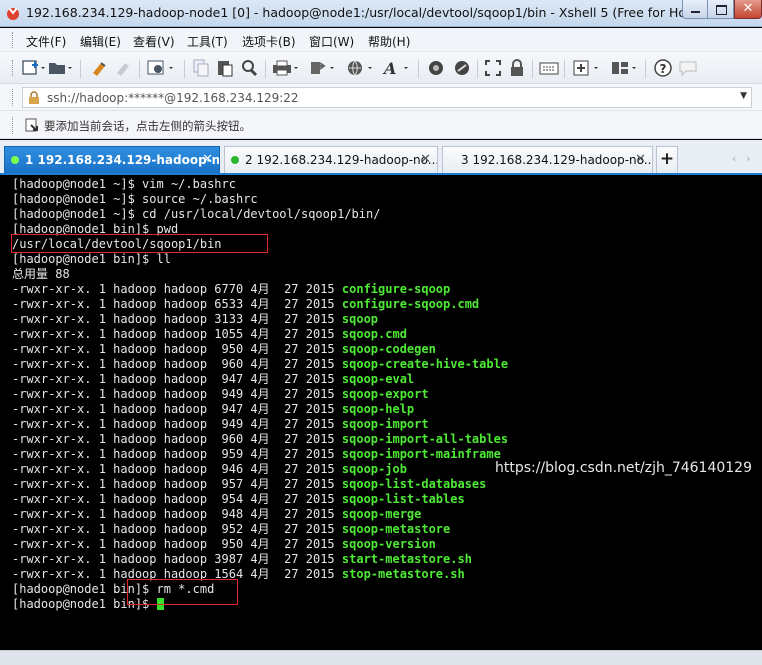 Image resolution: width=762 pixels, height=665 pixels. What do you see at coordinates (287, 68) in the screenshot?
I see `print-icon` at bounding box center [287, 68].